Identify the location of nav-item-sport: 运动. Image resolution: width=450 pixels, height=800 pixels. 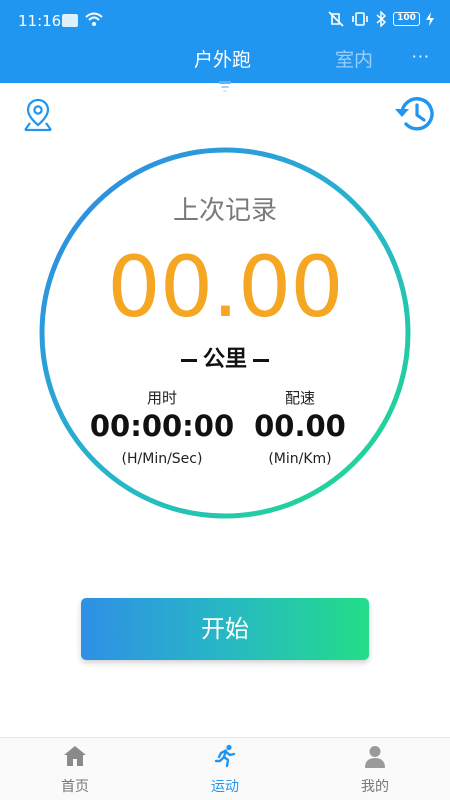
(225, 769).